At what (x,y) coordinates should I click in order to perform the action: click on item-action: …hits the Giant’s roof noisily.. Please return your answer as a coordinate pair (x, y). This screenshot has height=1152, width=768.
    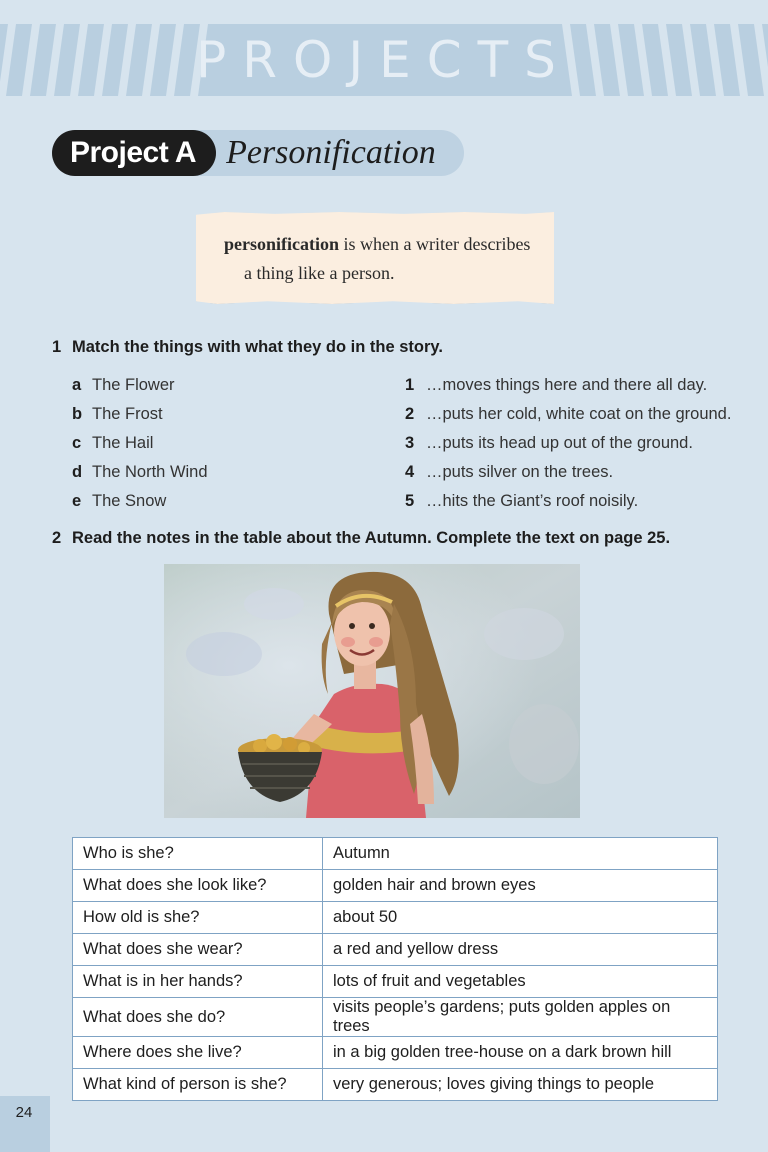
    Looking at the image, I should click on (532, 501).